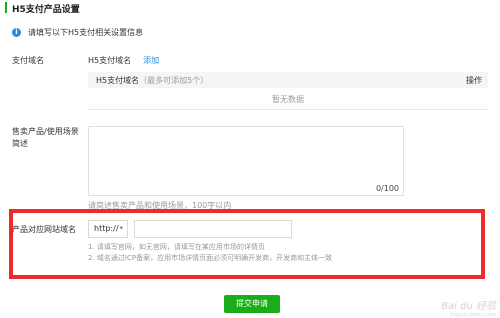 The width and height of the screenshot is (500, 318). I want to click on watermark-sub: jingyan.baidu.com, so click(472, 315).